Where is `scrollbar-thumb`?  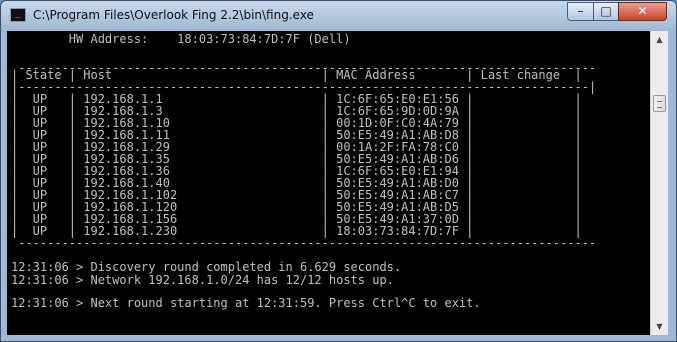
scrollbar-thumb is located at coordinates (659, 103).